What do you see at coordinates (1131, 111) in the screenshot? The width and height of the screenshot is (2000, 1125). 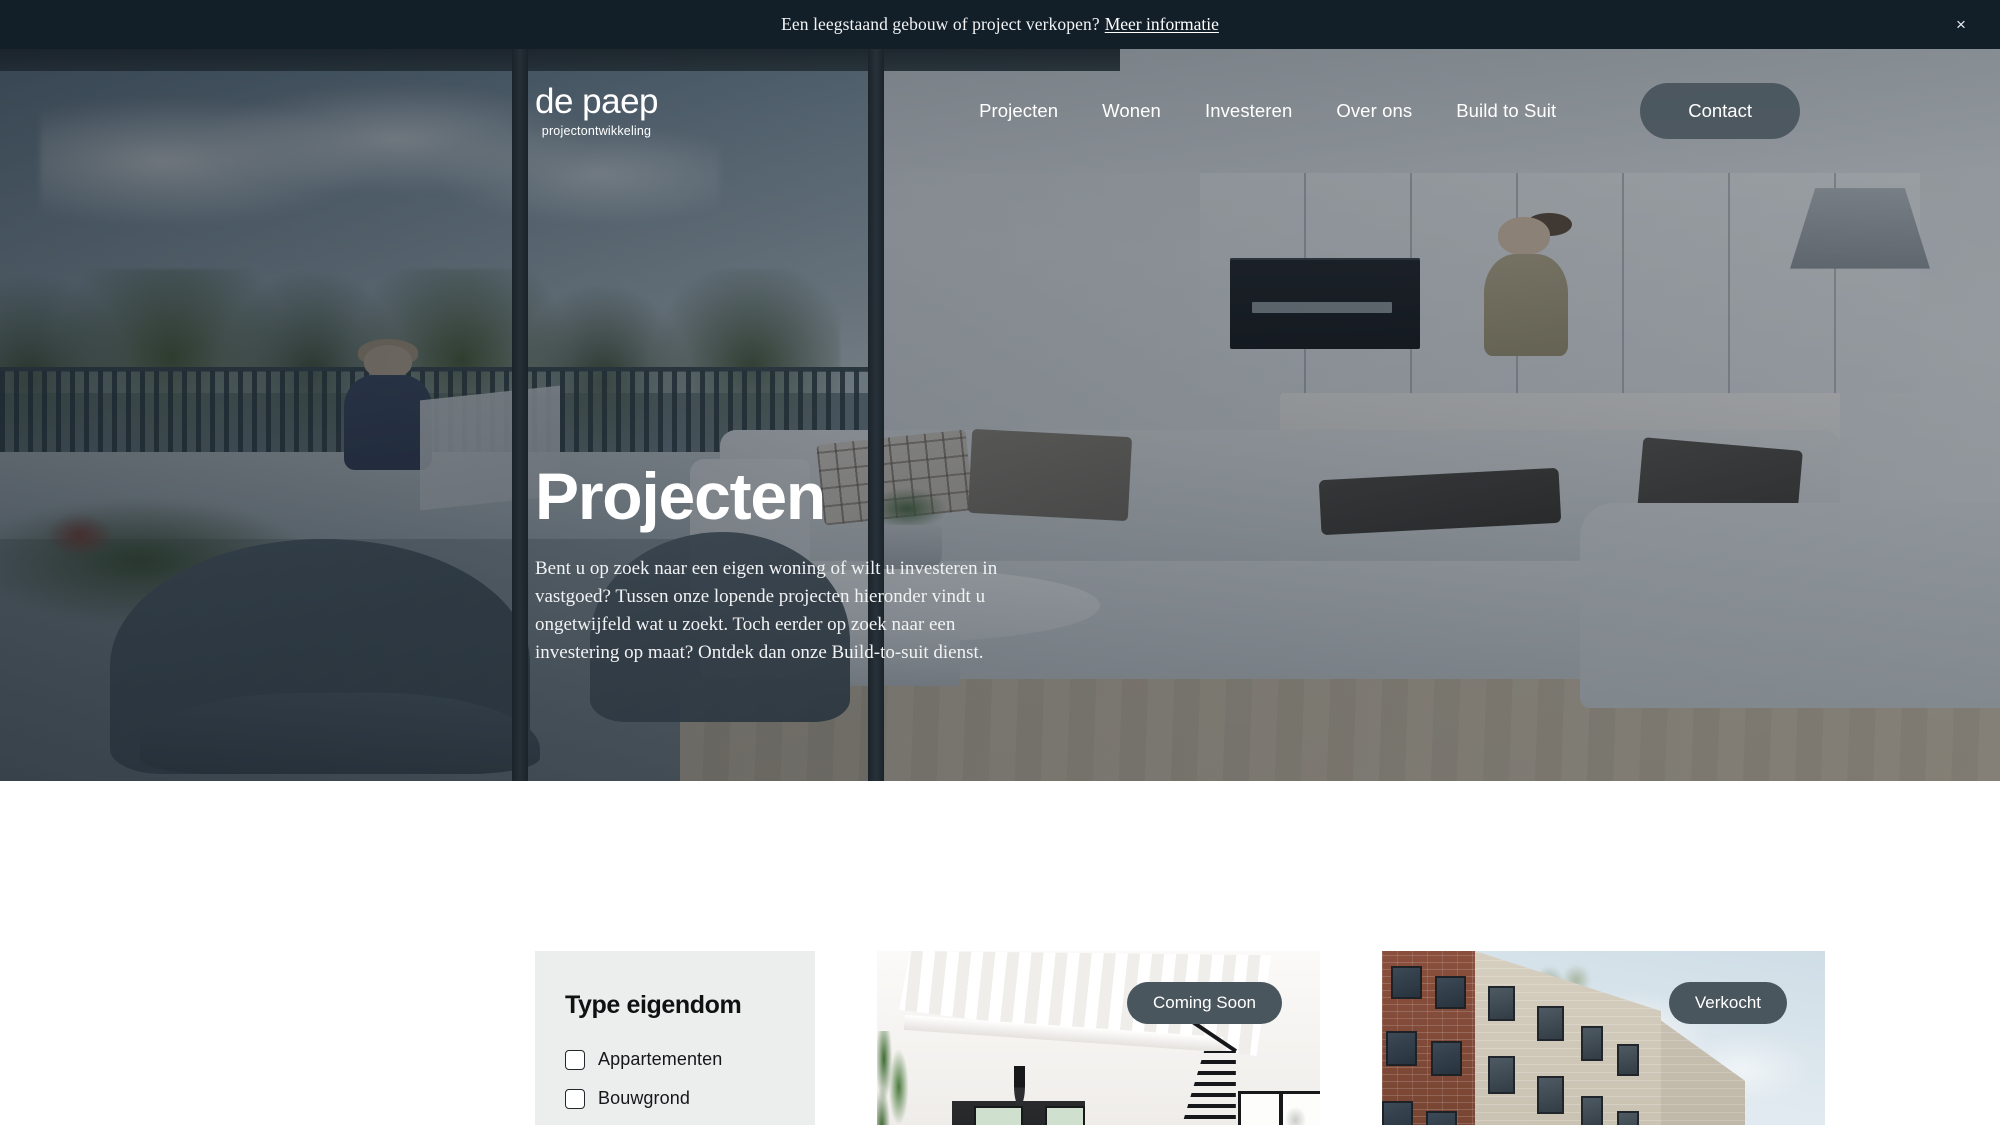 I see `nav-item-wonen: Wonen` at bounding box center [1131, 111].